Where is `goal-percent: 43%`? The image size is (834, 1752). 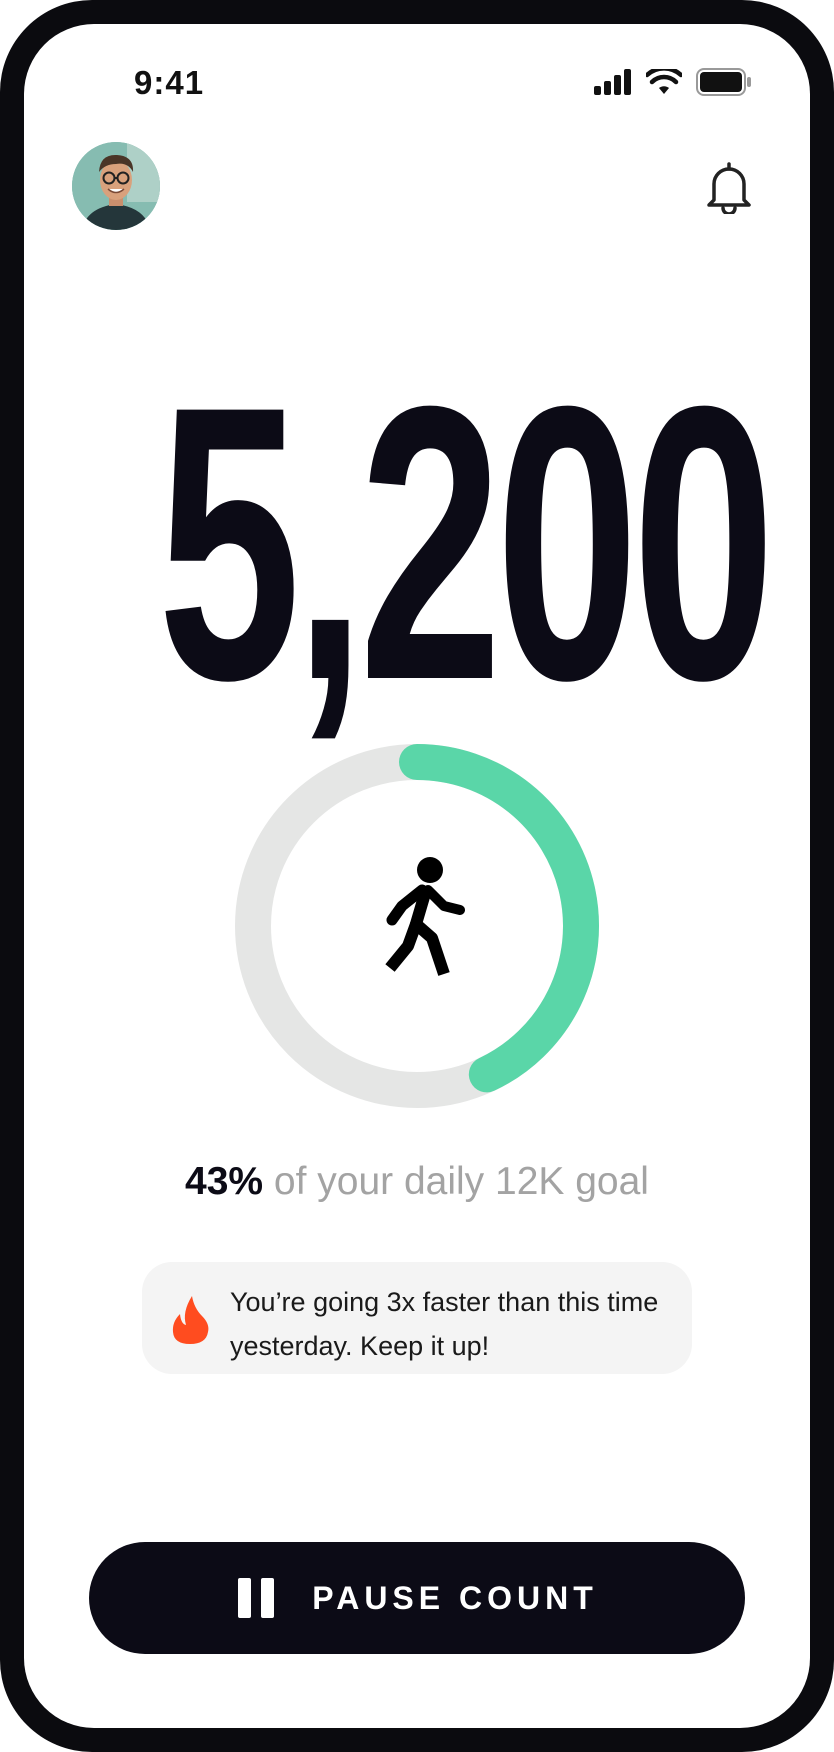 goal-percent: 43% is located at coordinates (224, 1181).